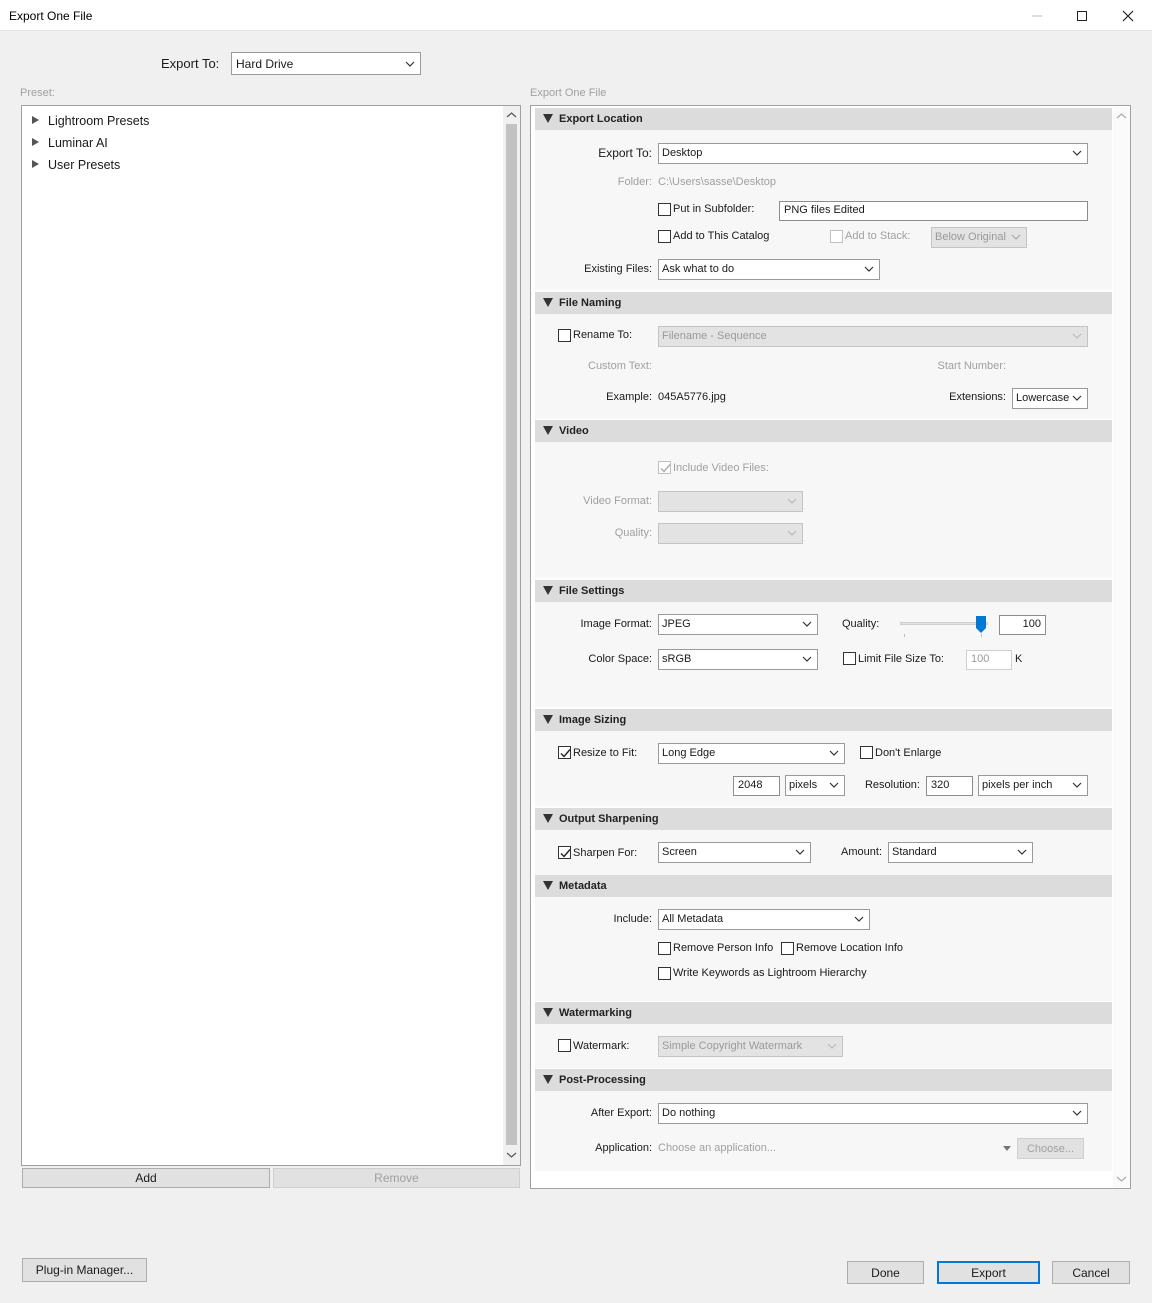 Image resolution: width=1152 pixels, height=1303 pixels. I want to click on remove-preset-button: Remove, so click(396, 1178).